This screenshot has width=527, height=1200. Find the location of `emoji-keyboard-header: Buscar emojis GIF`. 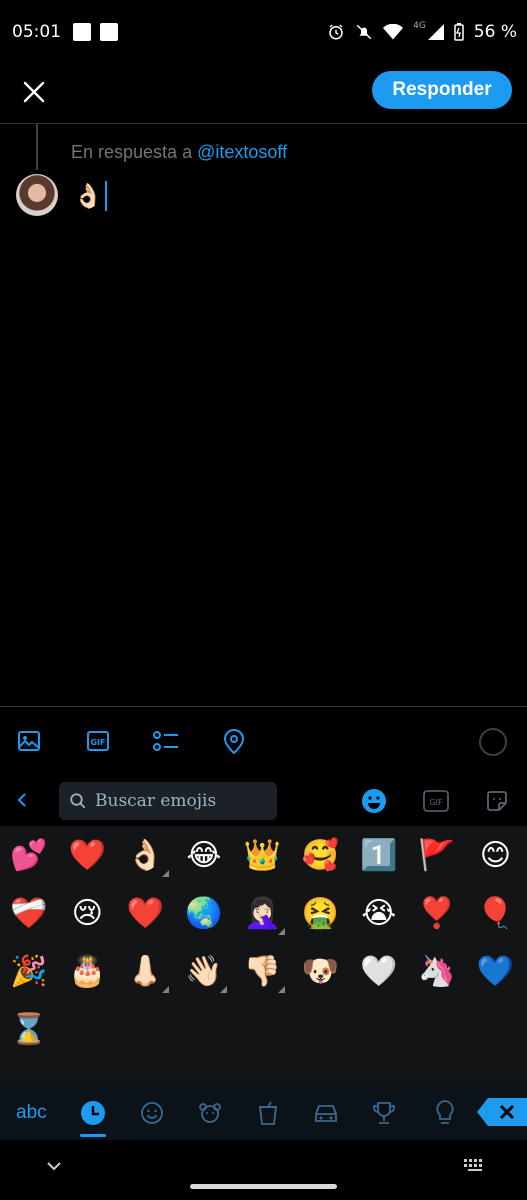

emoji-keyboard-header: Buscar emojis GIF is located at coordinates (263, 801).